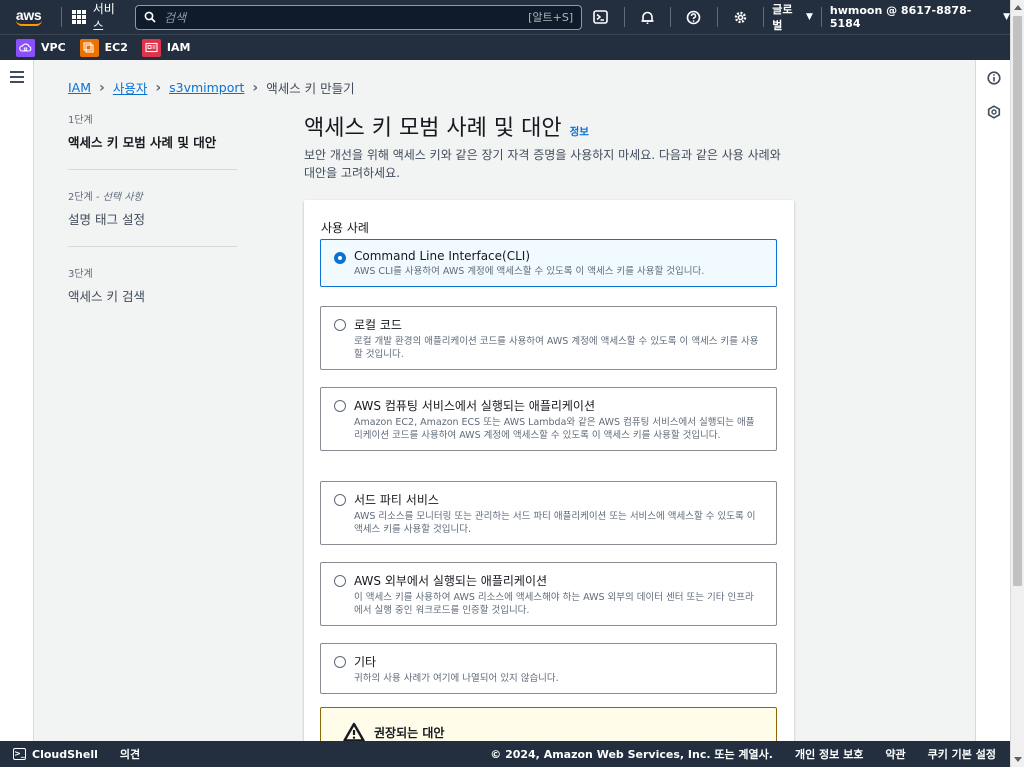 The height and width of the screenshot is (767, 1024). I want to click on cloudshell-footer-button: >_ CloudShell, so click(55, 754).